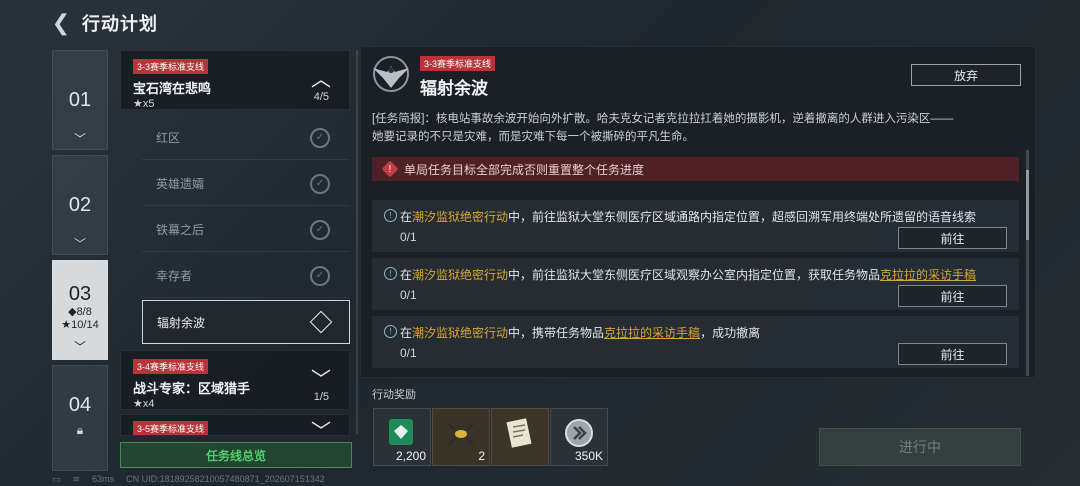 The image size is (1080, 486). Describe the element at coordinates (235, 380) in the screenshot. I see `mission-card-2: 3-4赛季标准支线 战斗专家：区域猎手 ★x4 ﹀ 1/5` at that location.